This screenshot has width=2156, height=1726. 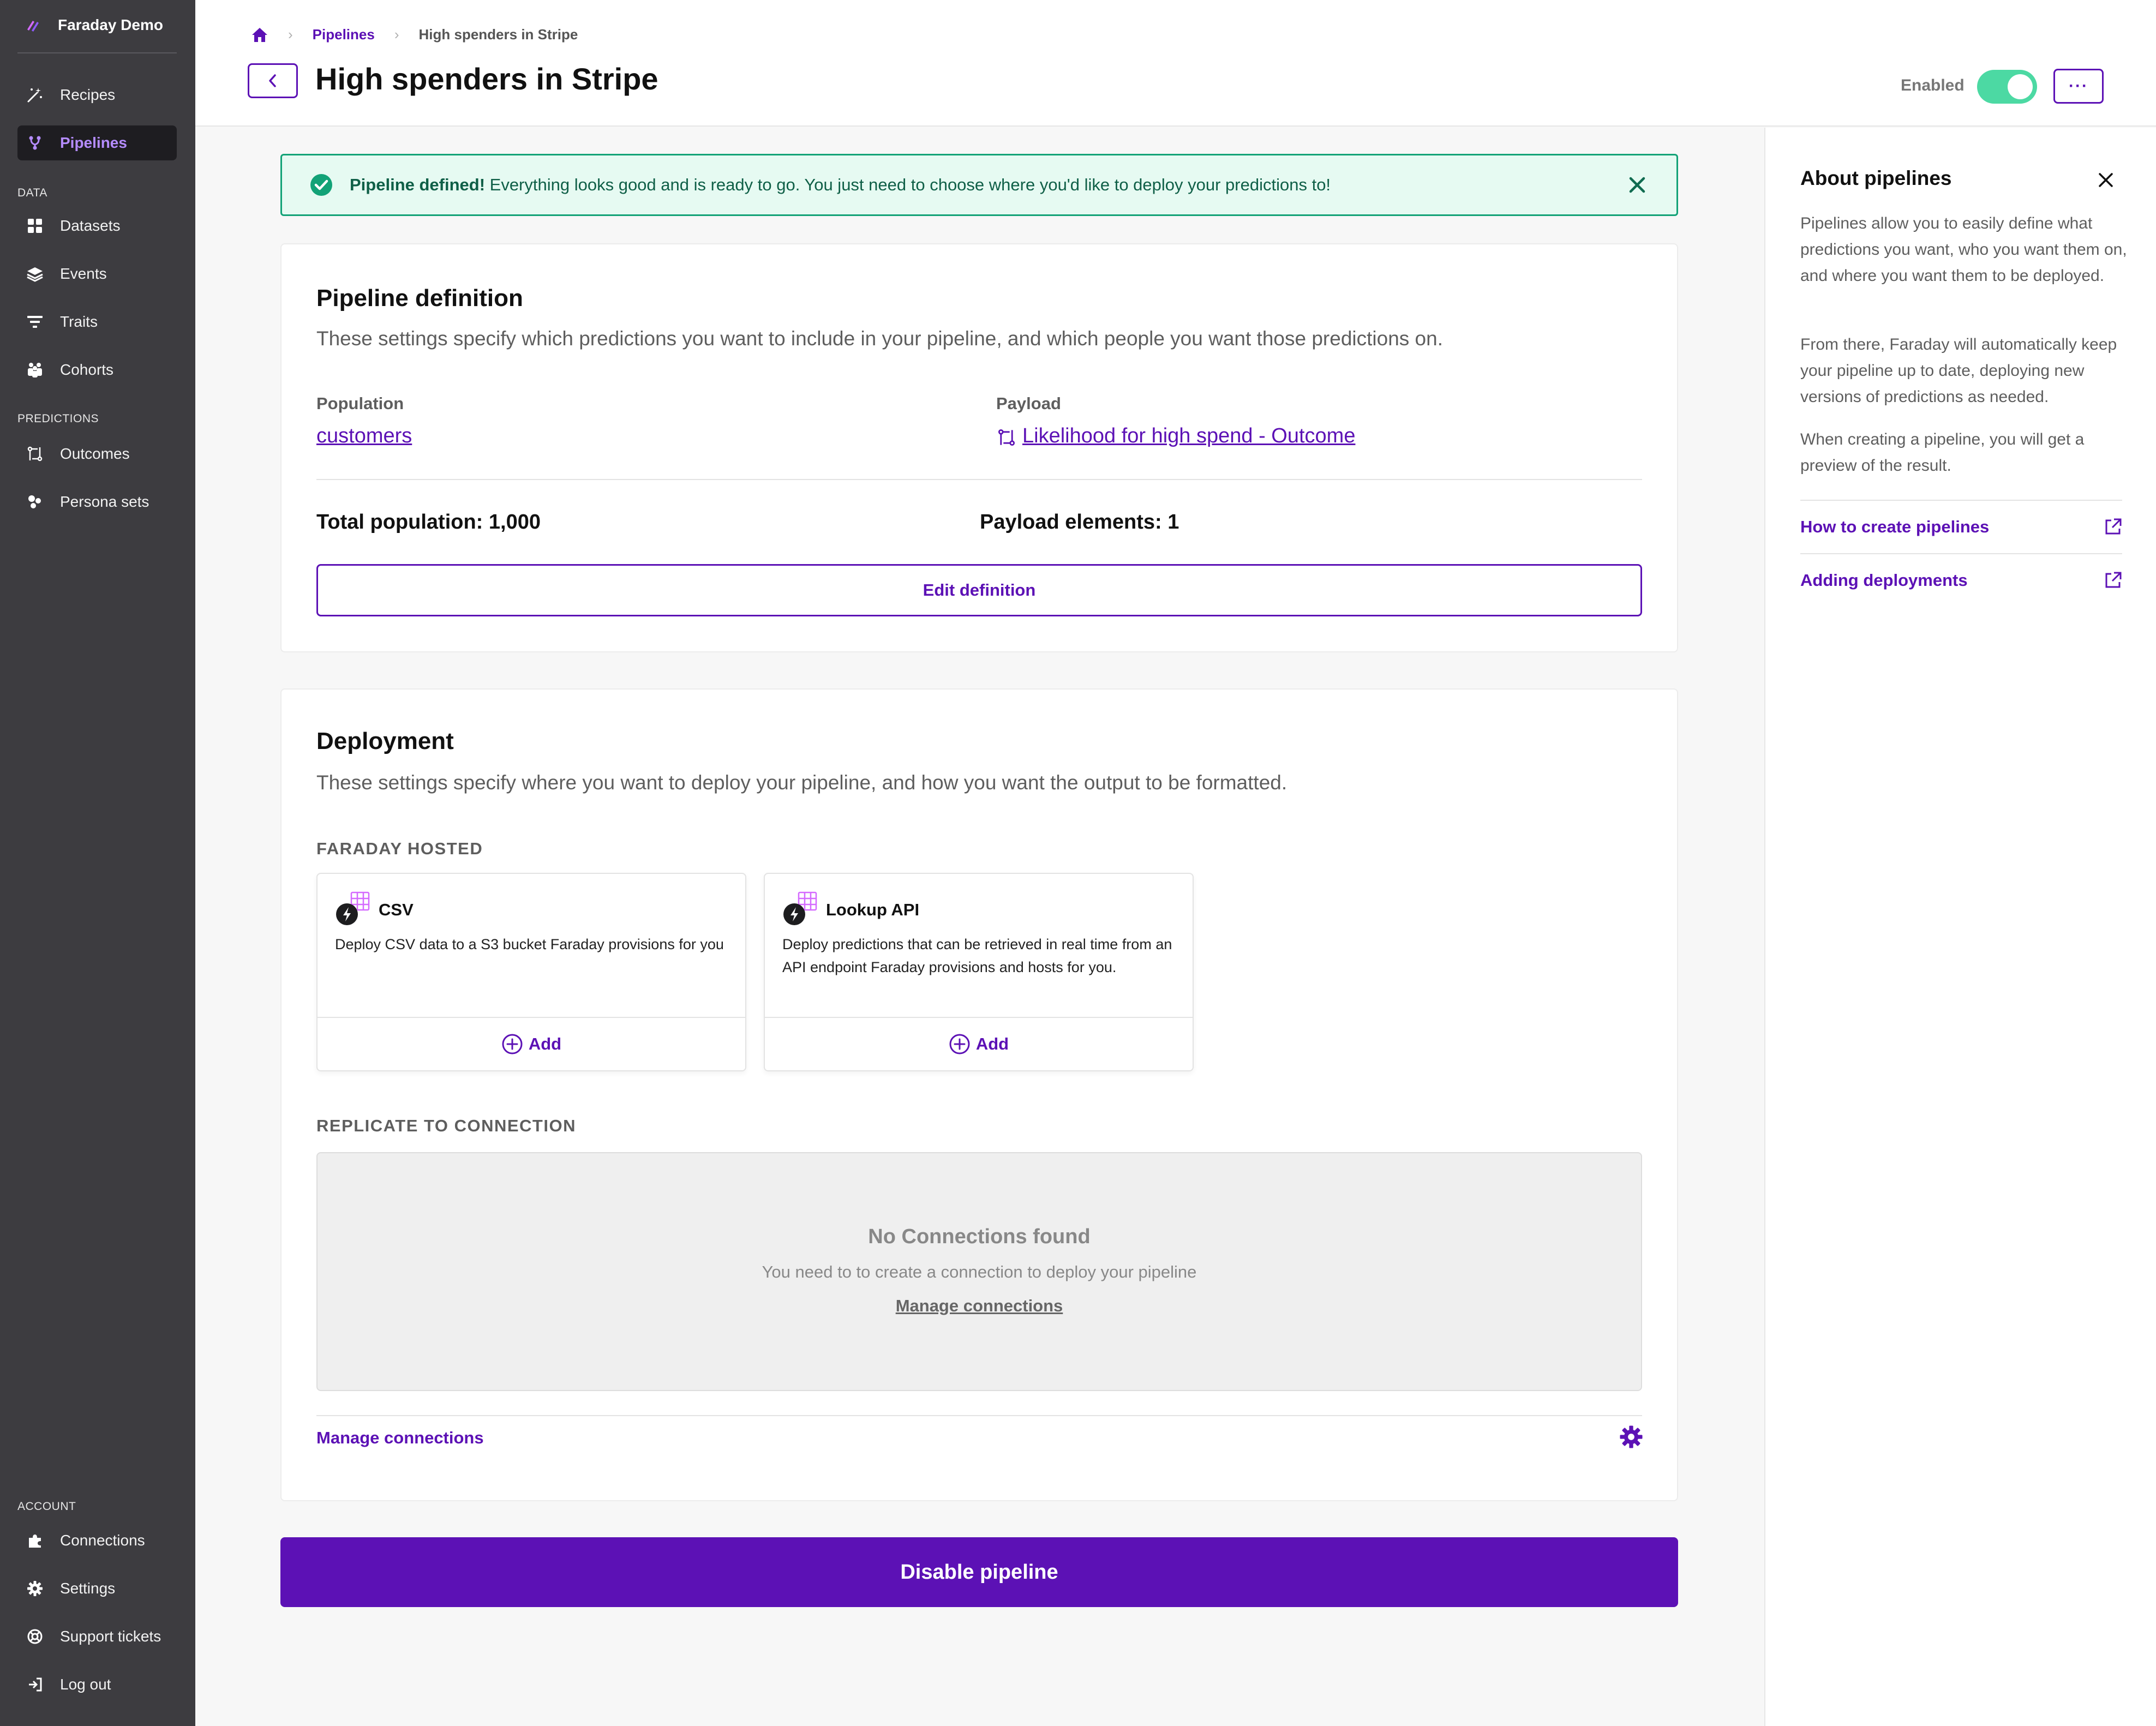 I want to click on replicate-heading: REPLICATE TO CONNECTION, so click(x=446, y=1125).